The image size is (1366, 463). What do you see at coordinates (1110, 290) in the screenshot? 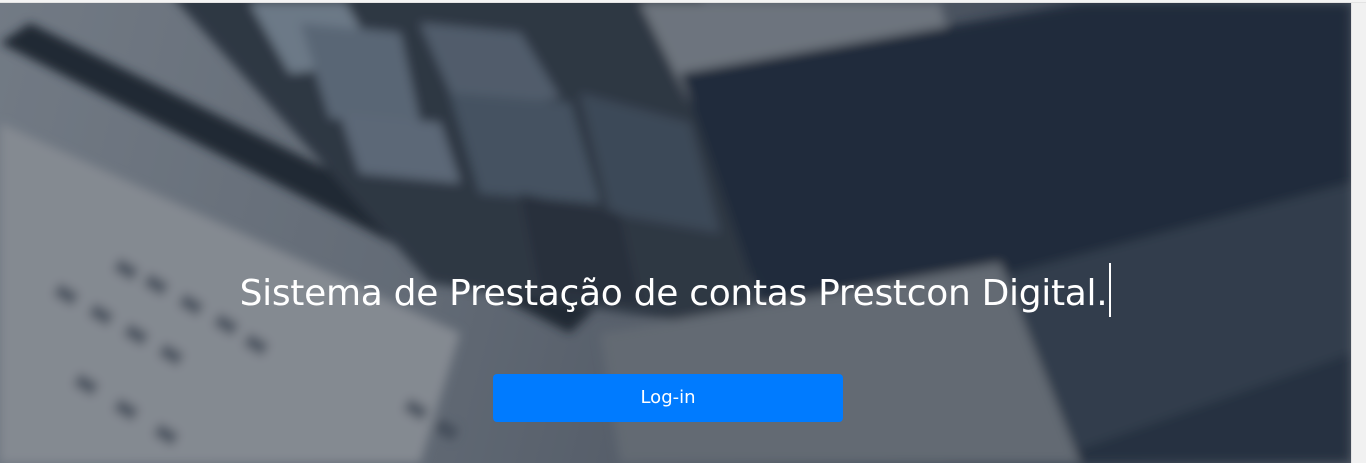
I see `typing-cursor` at bounding box center [1110, 290].